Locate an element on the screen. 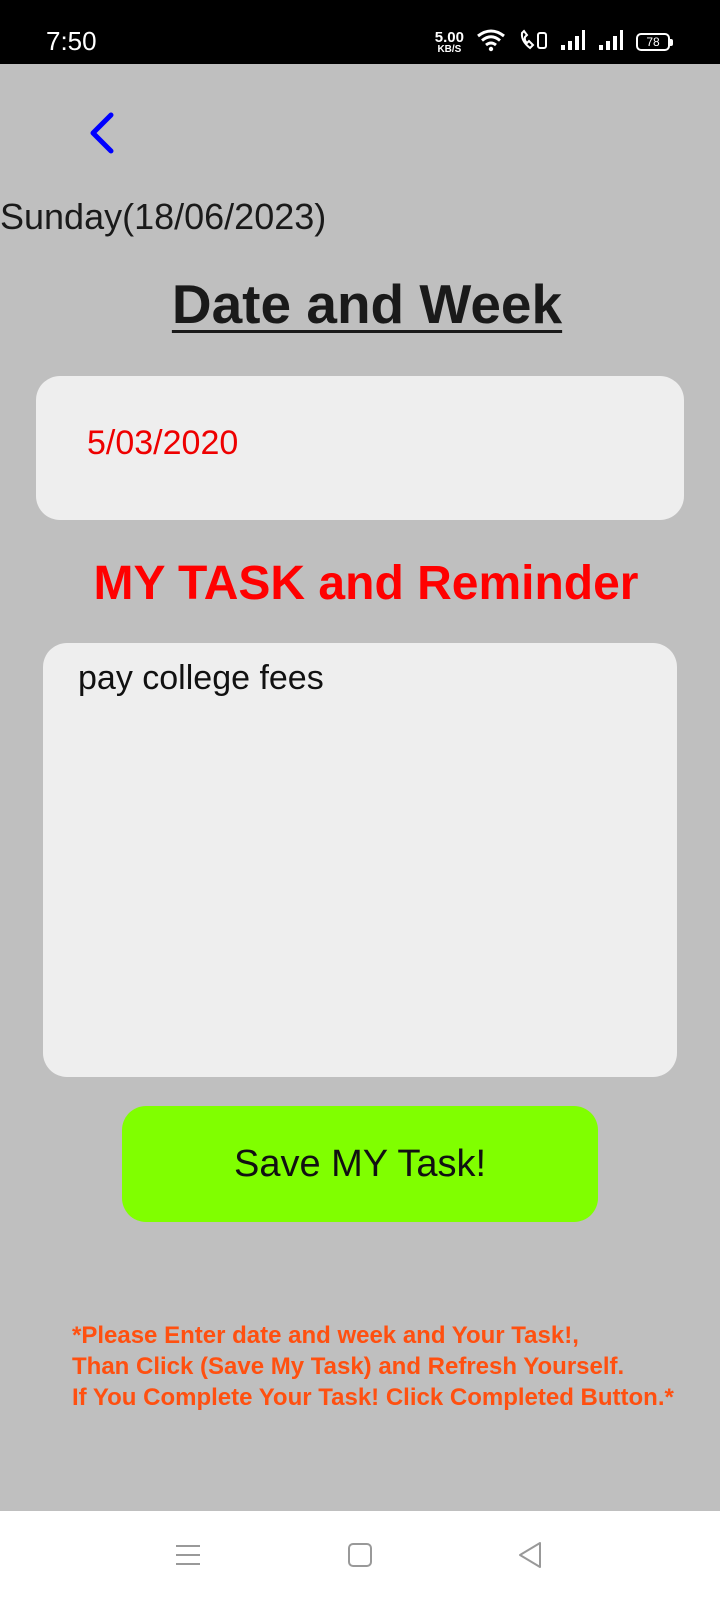 This screenshot has height=1600, width=720. status-time: 7:50 is located at coordinates (71, 41).